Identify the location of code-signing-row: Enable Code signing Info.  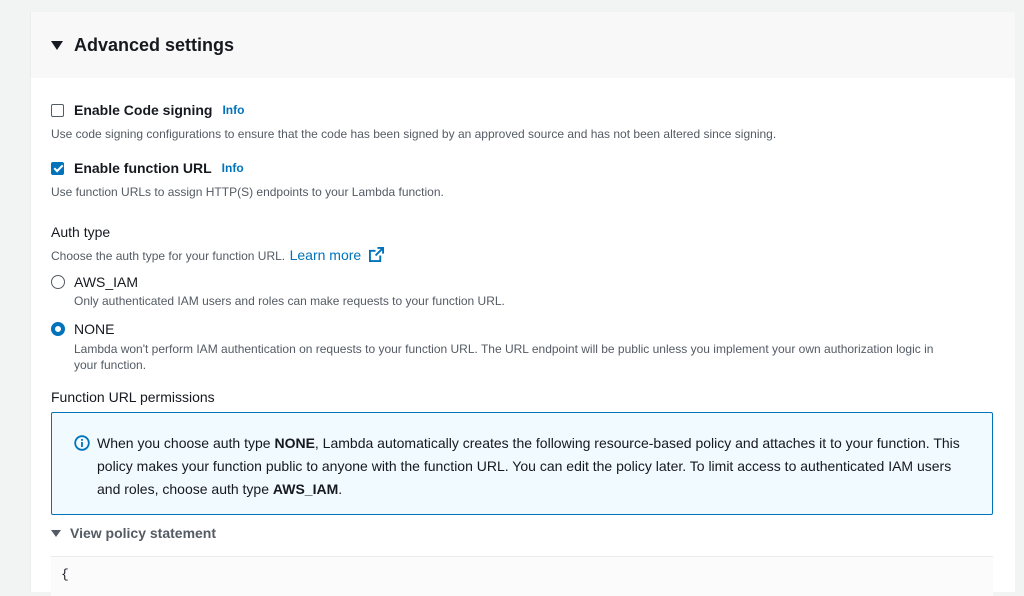
(147, 110).